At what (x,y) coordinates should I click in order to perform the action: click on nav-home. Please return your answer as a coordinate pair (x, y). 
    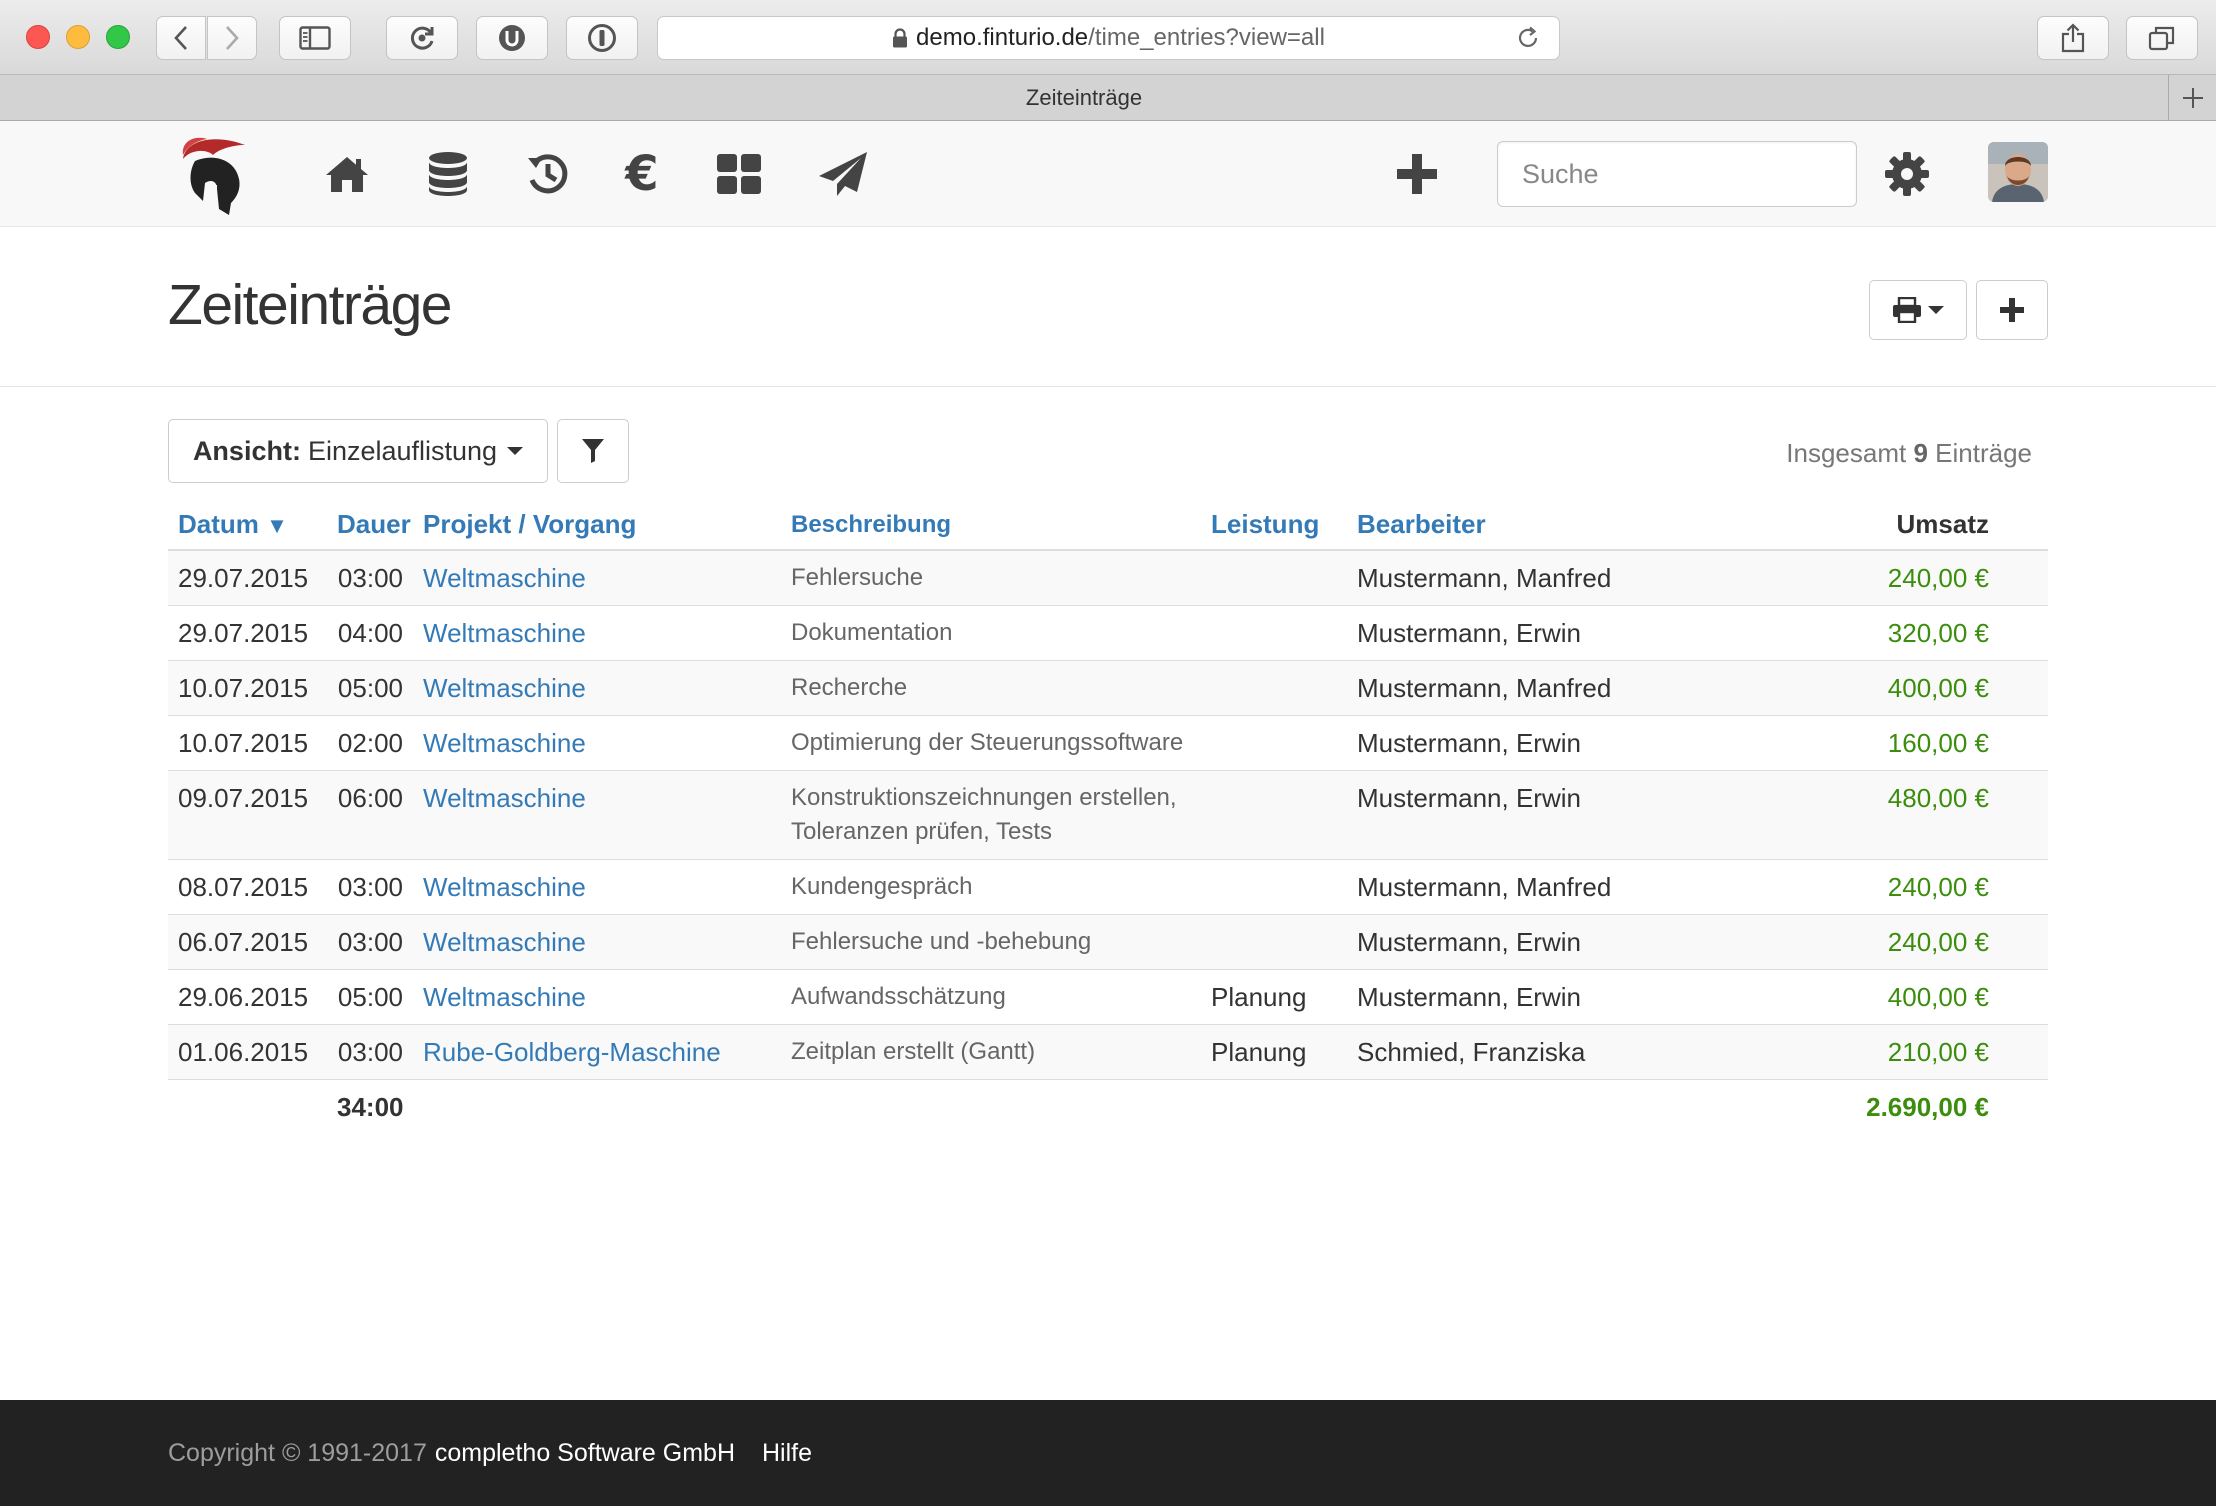
    Looking at the image, I should click on (347, 174).